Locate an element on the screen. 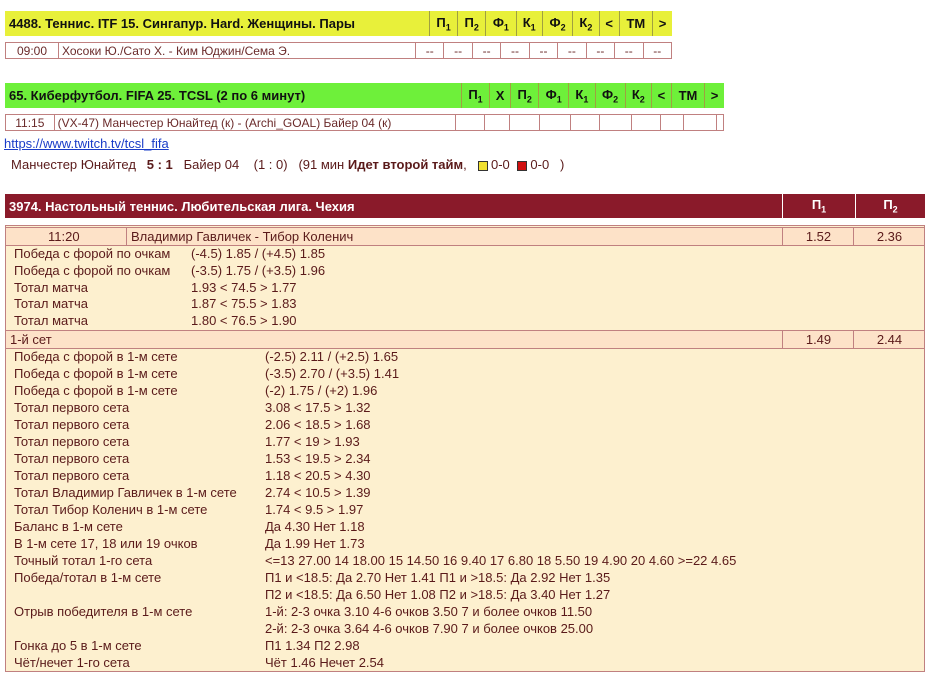 The height and width of the screenshot is (677, 939). market-label: Победа/тотал в 1-м сете is located at coordinates (88, 577).